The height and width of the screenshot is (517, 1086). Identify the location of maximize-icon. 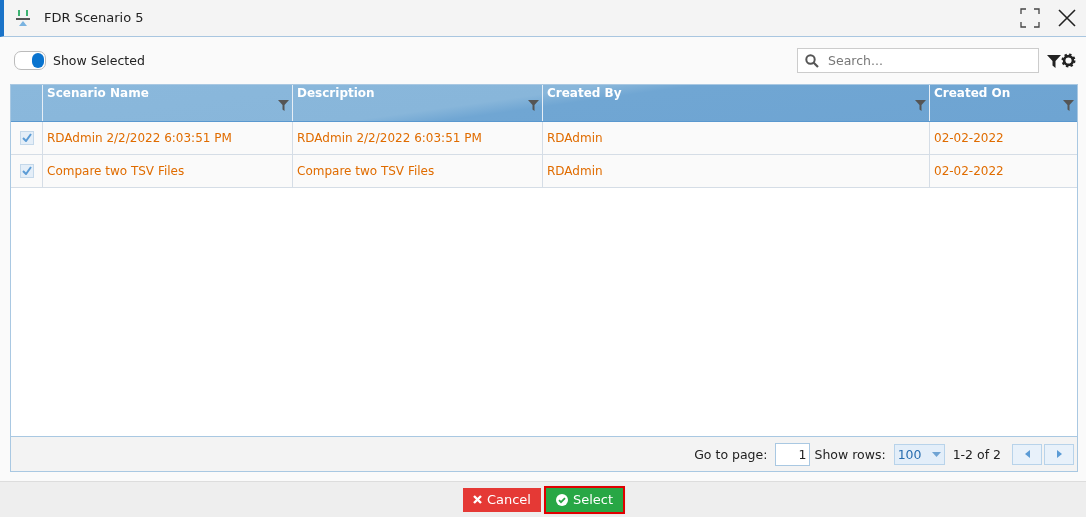
(1030, 17).